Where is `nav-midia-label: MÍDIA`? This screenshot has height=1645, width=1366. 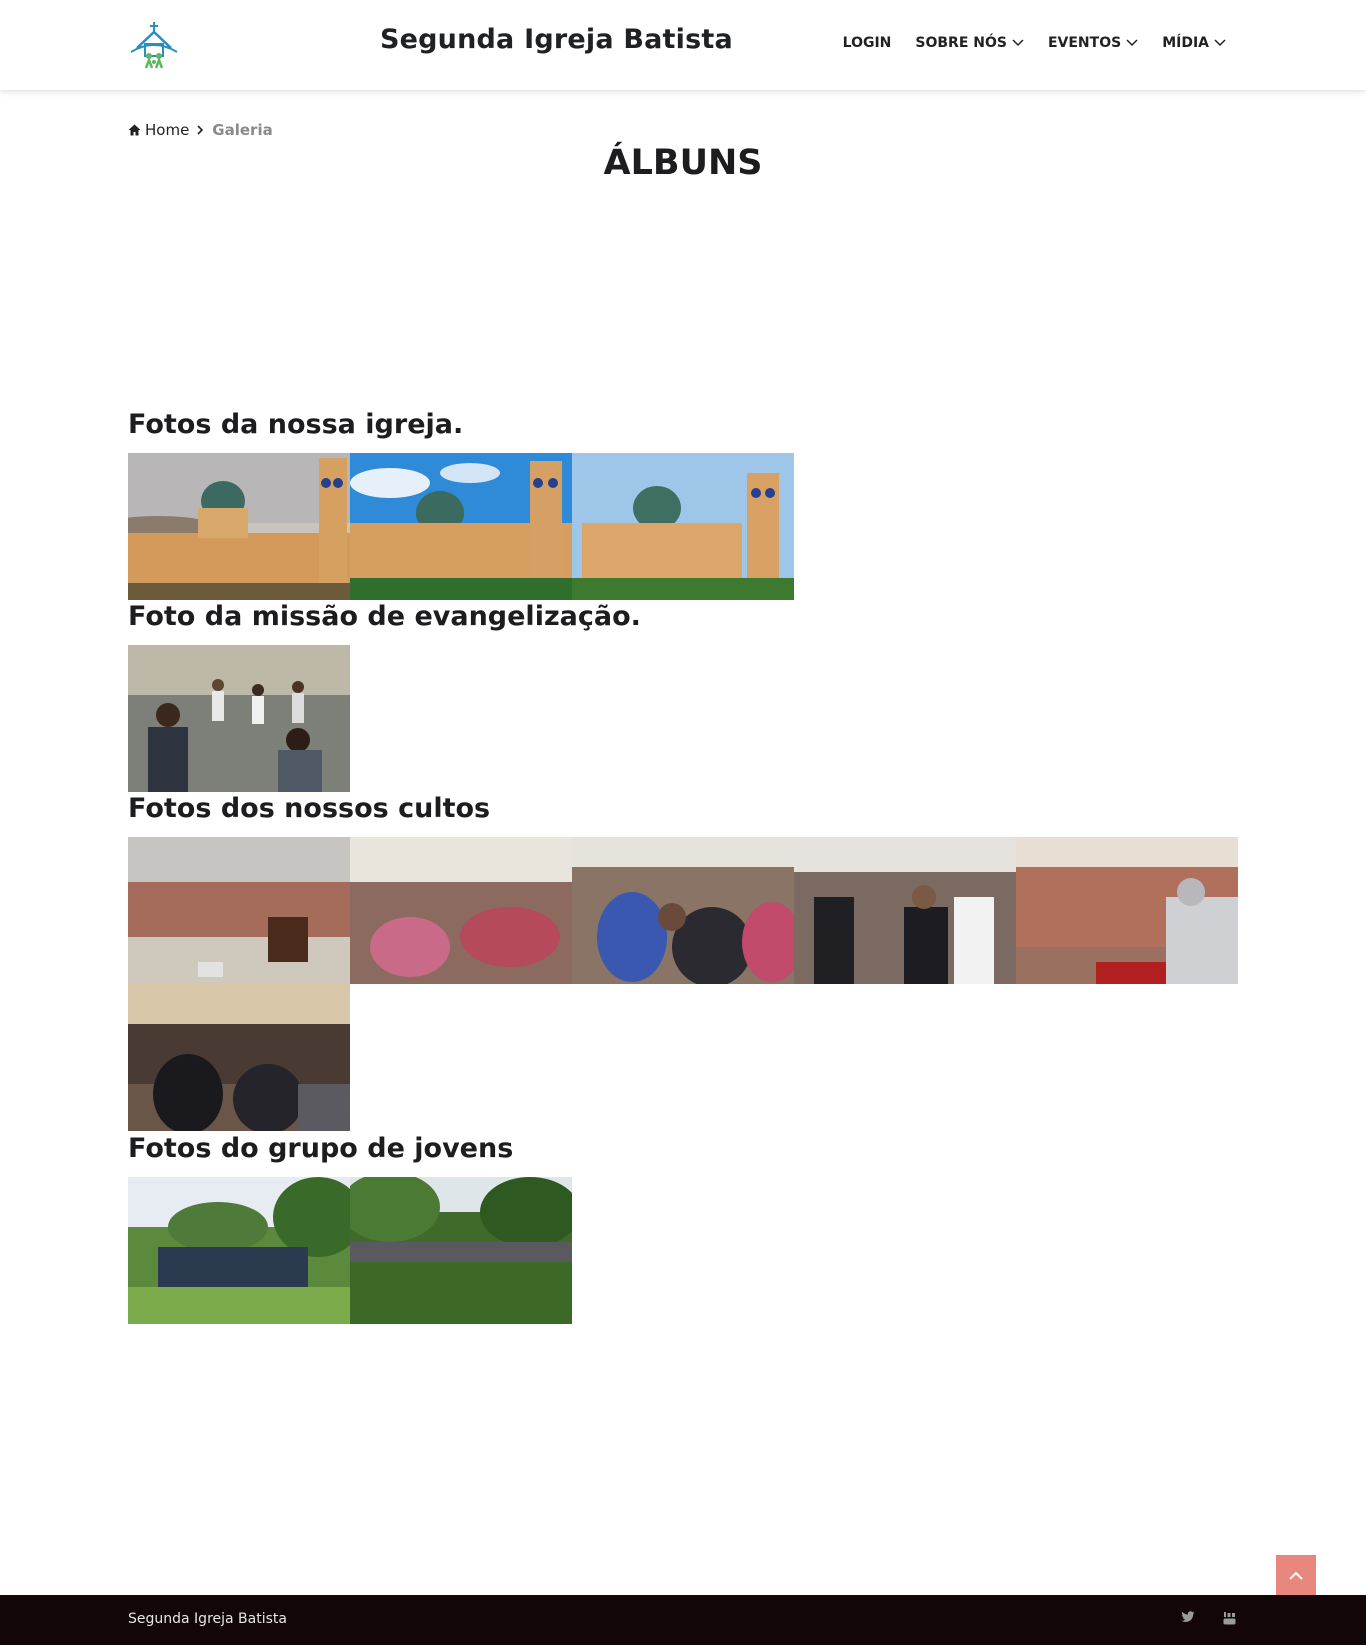 nav-midia-label: MÍDIA is located at coordinates (1185, 43).